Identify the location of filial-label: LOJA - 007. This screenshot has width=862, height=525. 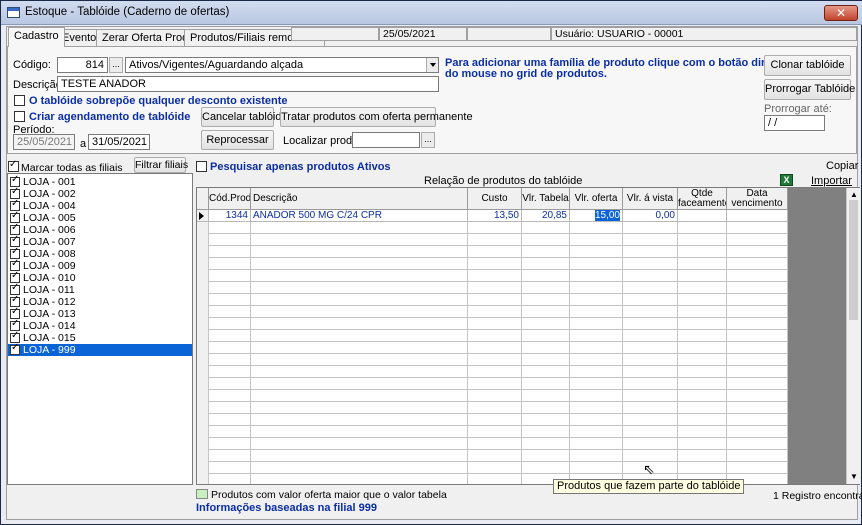
(49, 242).